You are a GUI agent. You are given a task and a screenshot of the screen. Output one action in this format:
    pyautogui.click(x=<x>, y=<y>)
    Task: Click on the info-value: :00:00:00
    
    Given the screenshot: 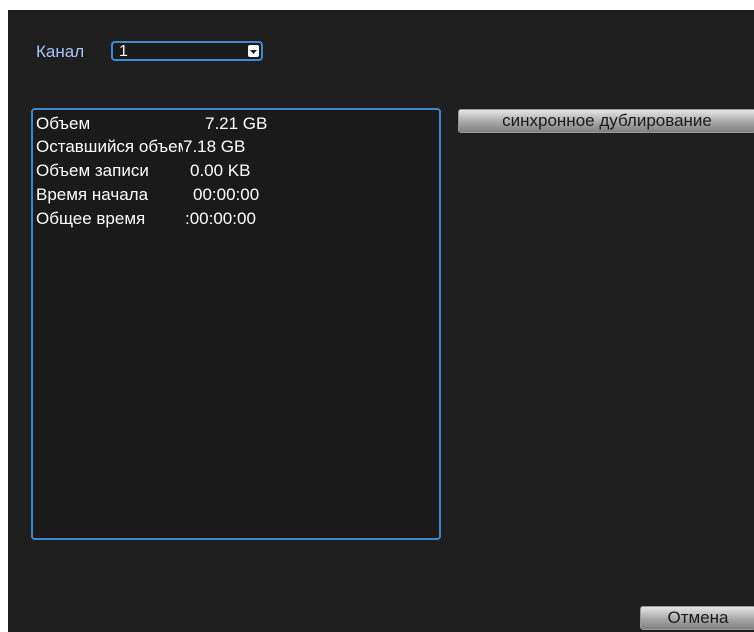 What is the action you would take?
    pyautogui.click(x=220, y=218)
    